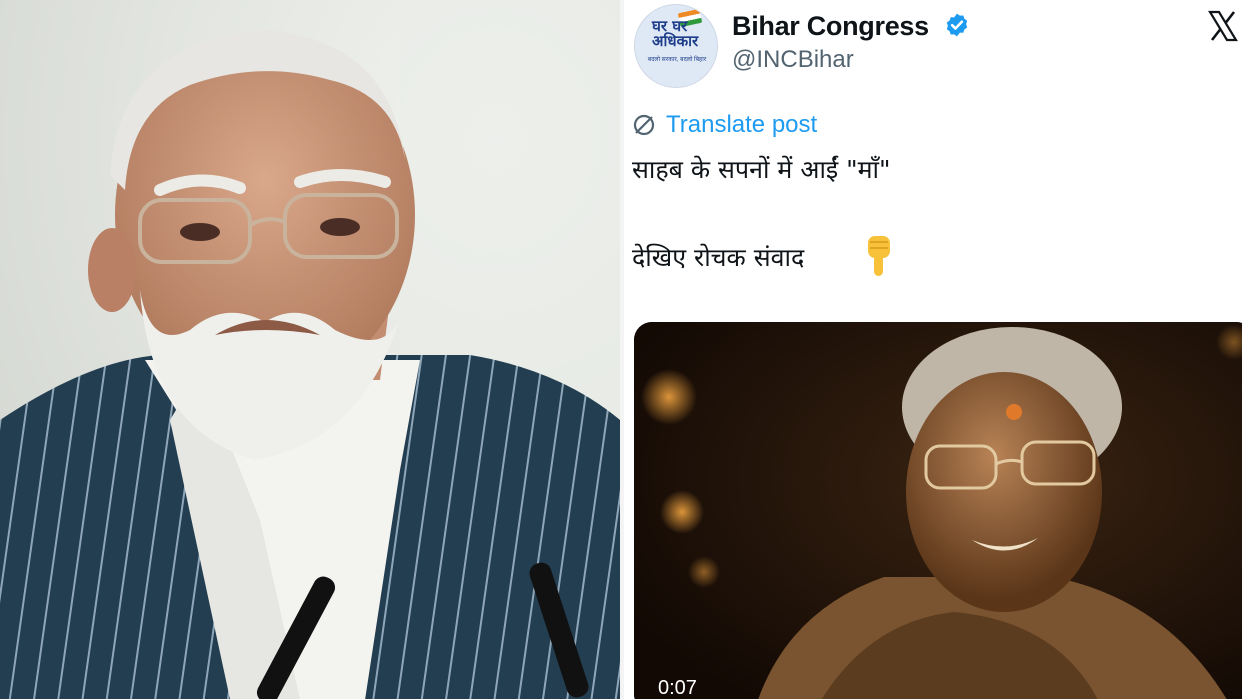 The height and width of the screenshot is (699, 1242). Describe the element at coordinates (677, 60) in the screenshot. I see `avatar-logo-subtext: बदलो सरकार, बदलो बिहार` at that location.